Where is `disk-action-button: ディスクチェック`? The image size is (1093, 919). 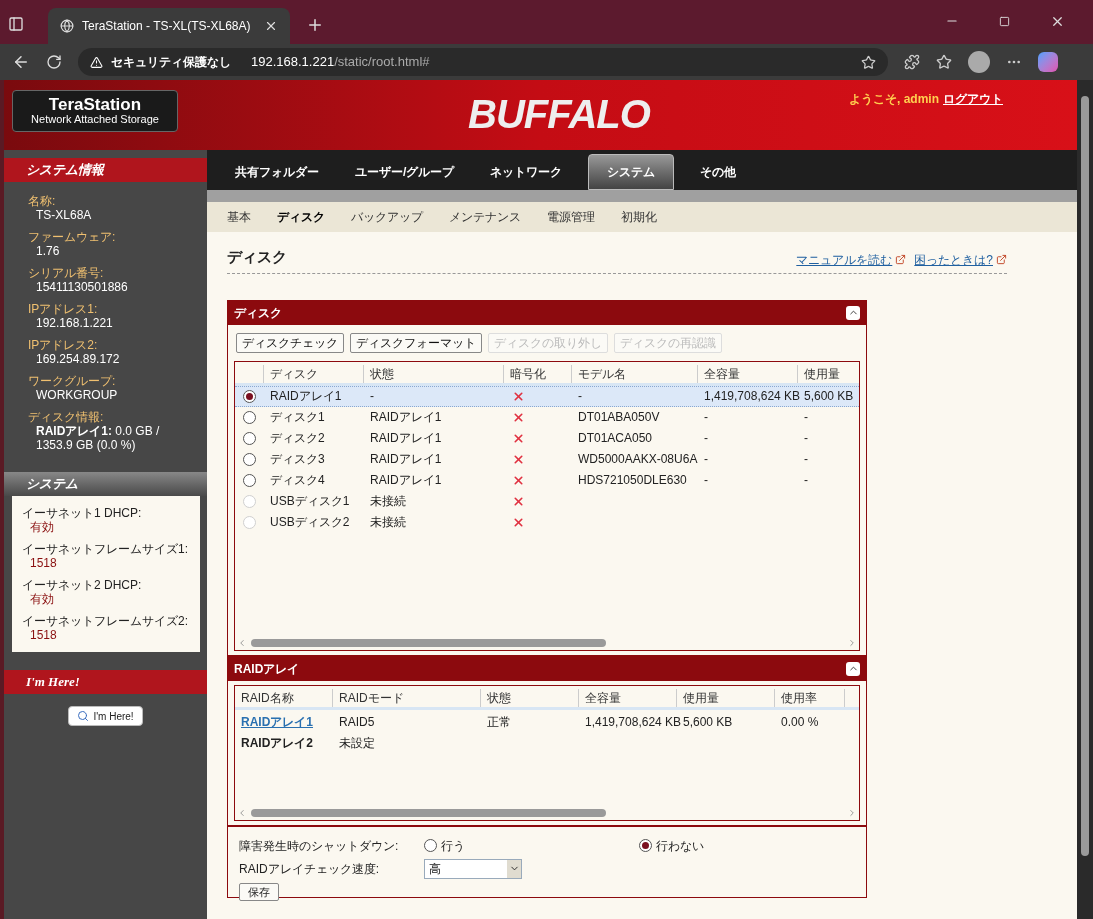 disk-action-button: ディスクチェック is located at coordinates (290, 342).